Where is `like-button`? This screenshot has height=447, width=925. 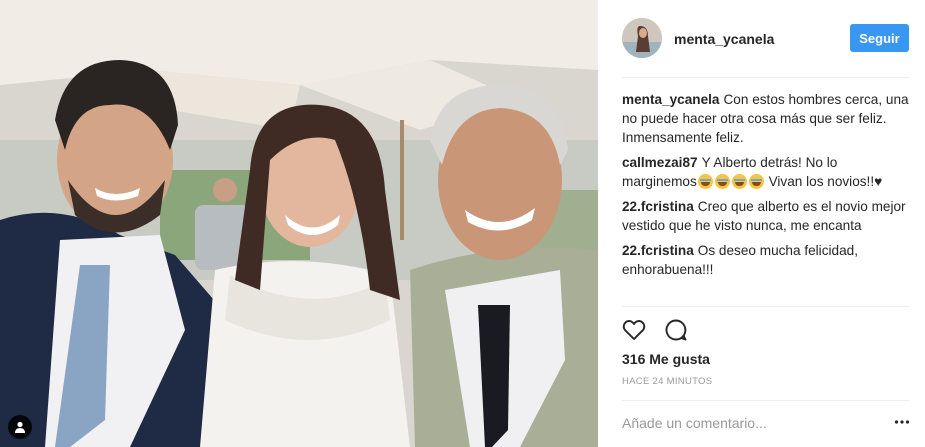 like-button is located at coordinates (634, 330).